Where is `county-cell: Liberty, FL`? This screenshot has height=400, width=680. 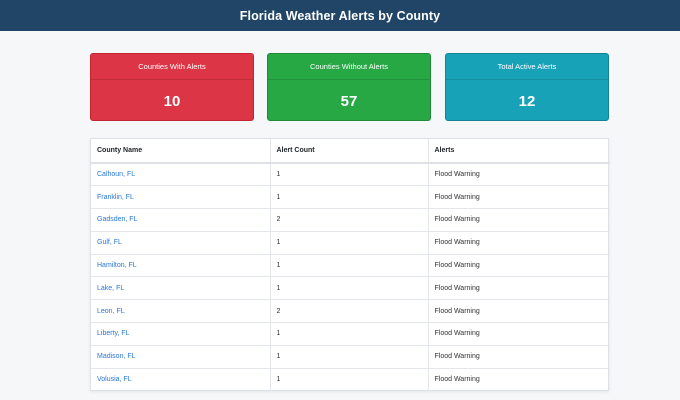 county-cell: Liberty, FL is located at coordinates (181, 334).